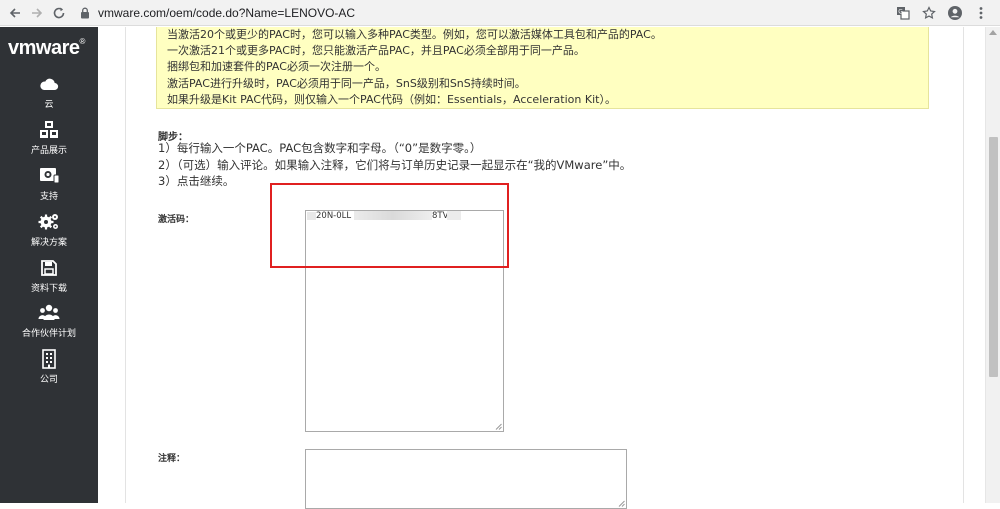  Describe the element at coordinates (48, 380) in the screenshot. I see `sidebar-item-label: 公司` at that location.